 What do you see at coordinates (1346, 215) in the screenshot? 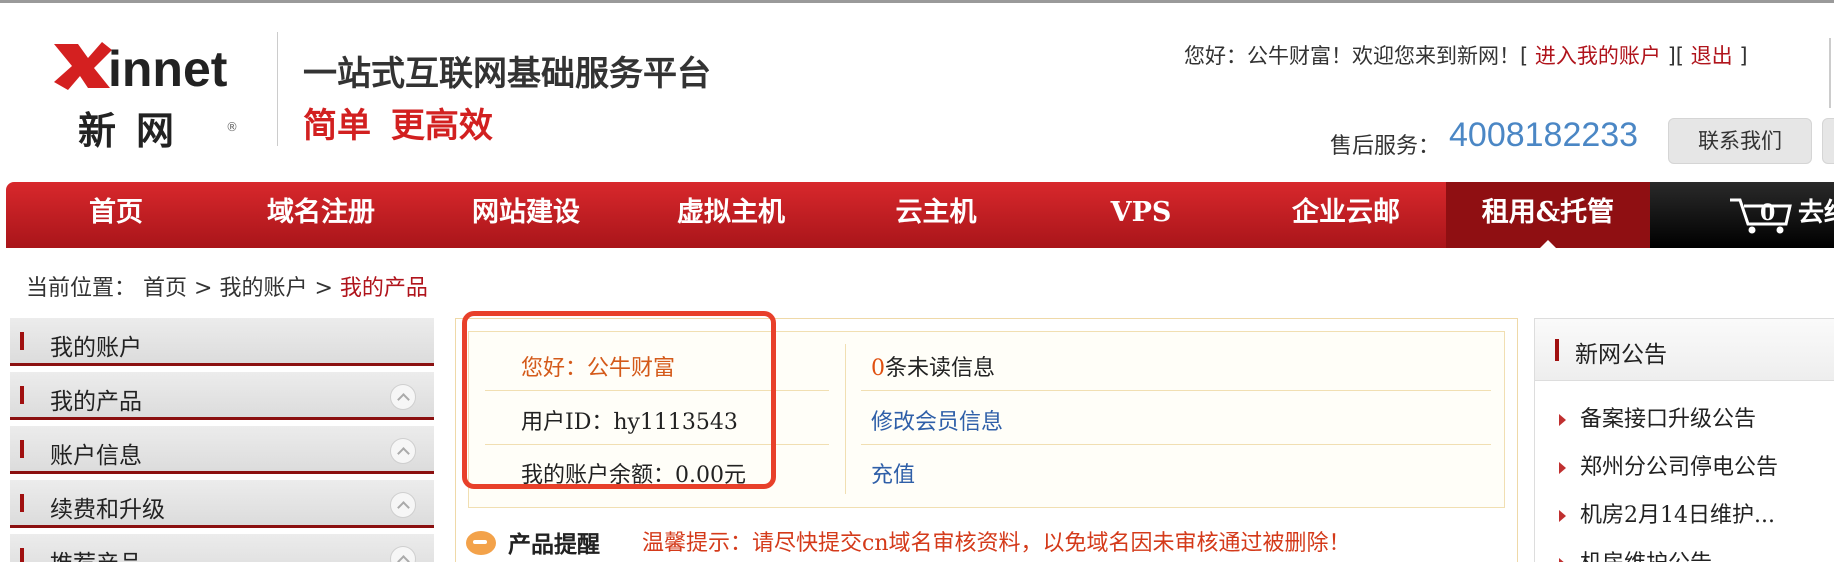
I see `nav-enterprise-mail: 企业云邮` at bounding box center [1346, 215].